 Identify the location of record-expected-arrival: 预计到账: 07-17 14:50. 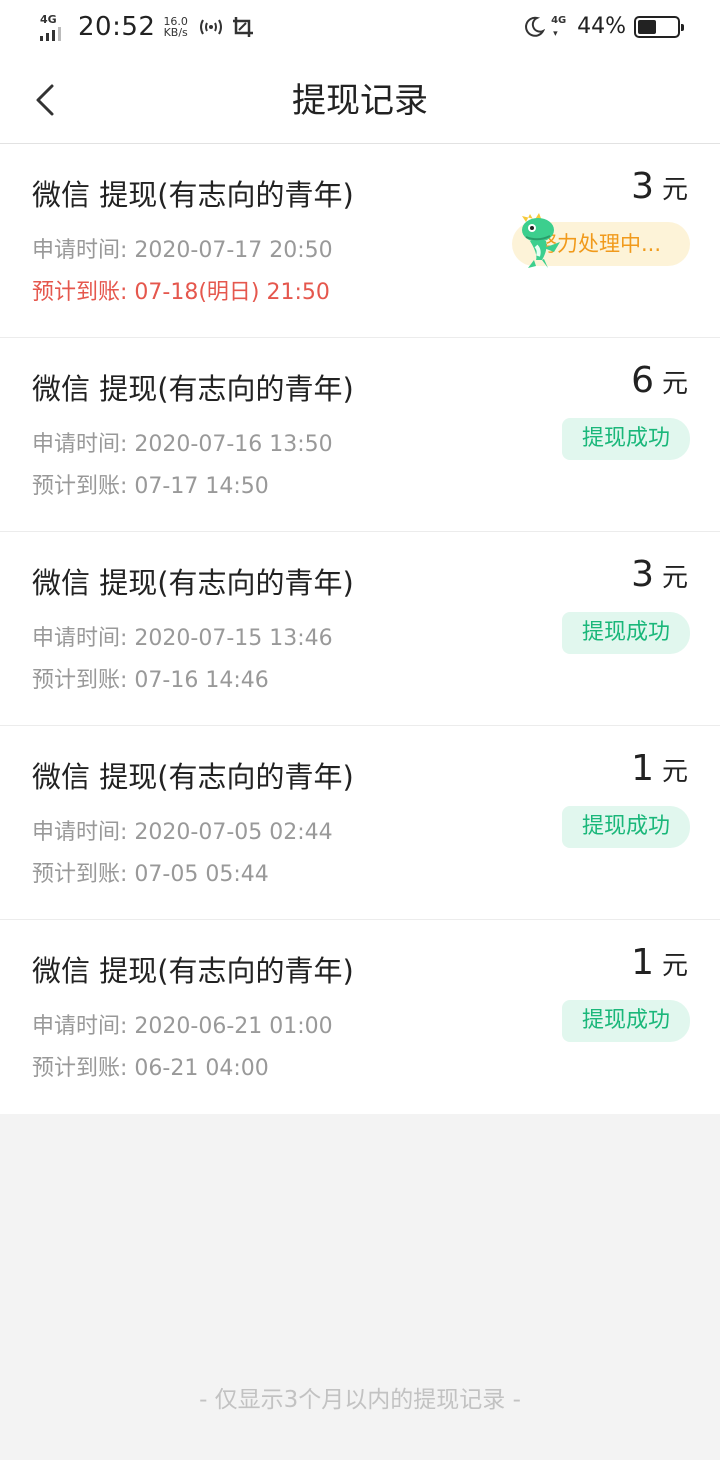
(150, 486).